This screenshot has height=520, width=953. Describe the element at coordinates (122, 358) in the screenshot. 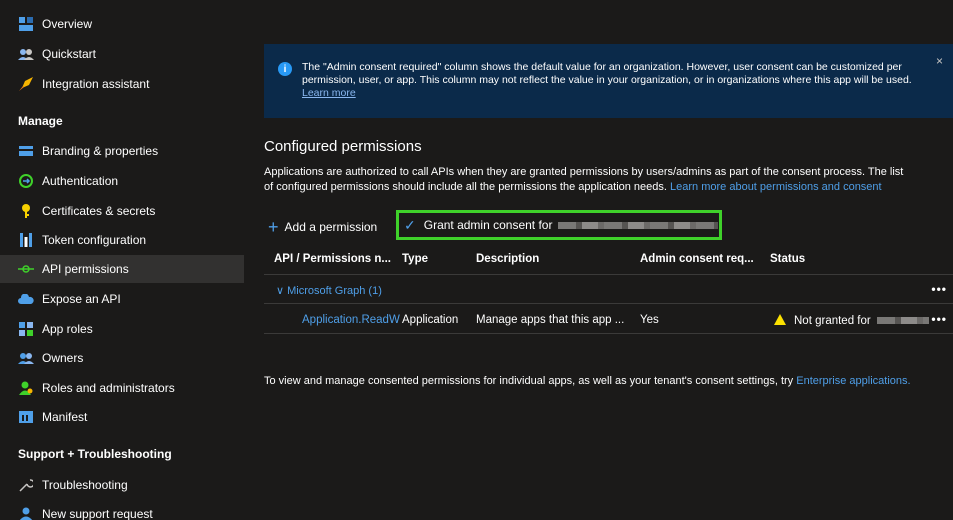

I see `sidebar-item-owners: Owners` at that location.